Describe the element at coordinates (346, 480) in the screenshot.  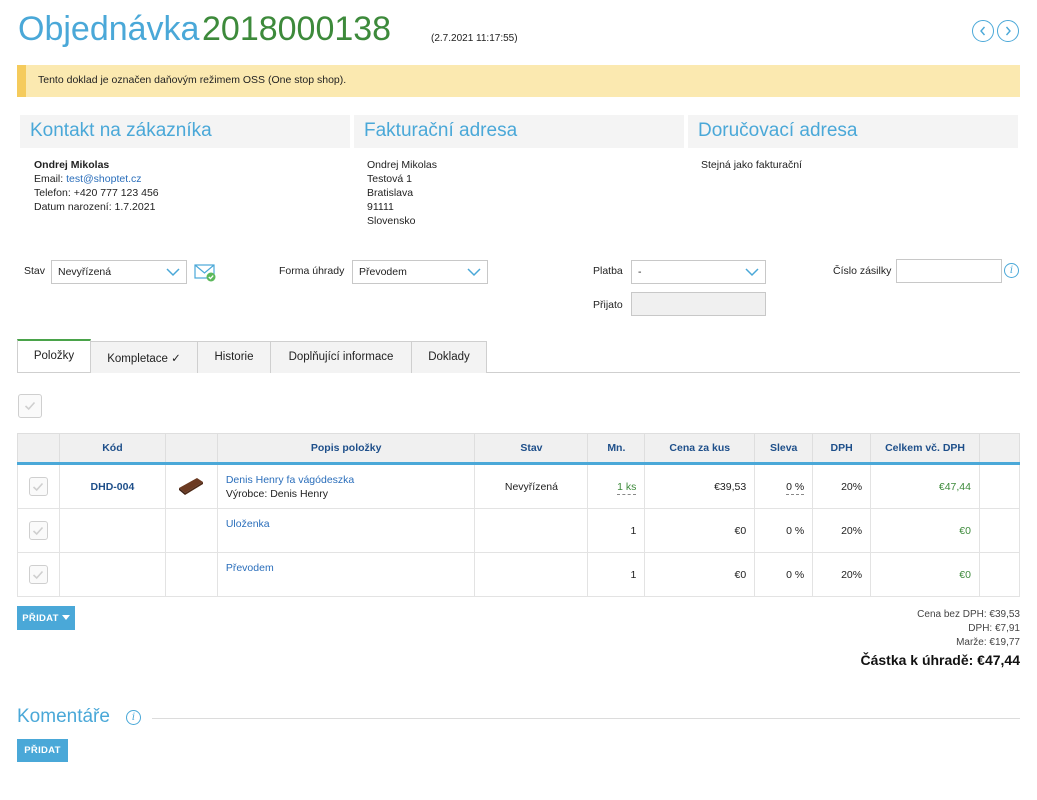
I see `item-name-link: Denis Henry fa vágódeszka` at that location.